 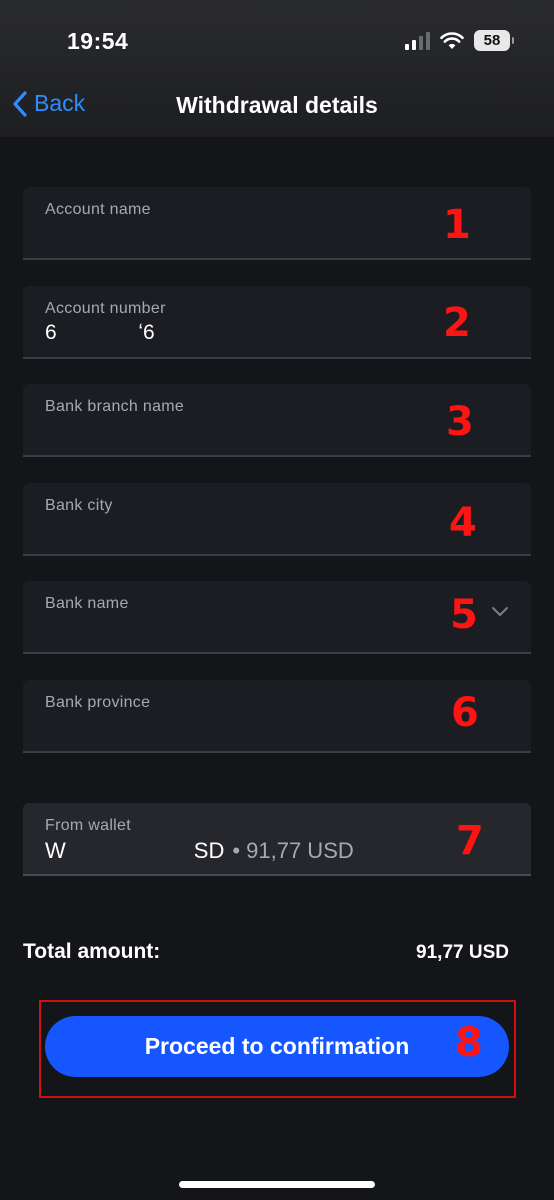 What do you see at coordinates (469, 1043) in the screenshot?
I see `annotation-marker-8: 8` at bounding box center [469, 1043].